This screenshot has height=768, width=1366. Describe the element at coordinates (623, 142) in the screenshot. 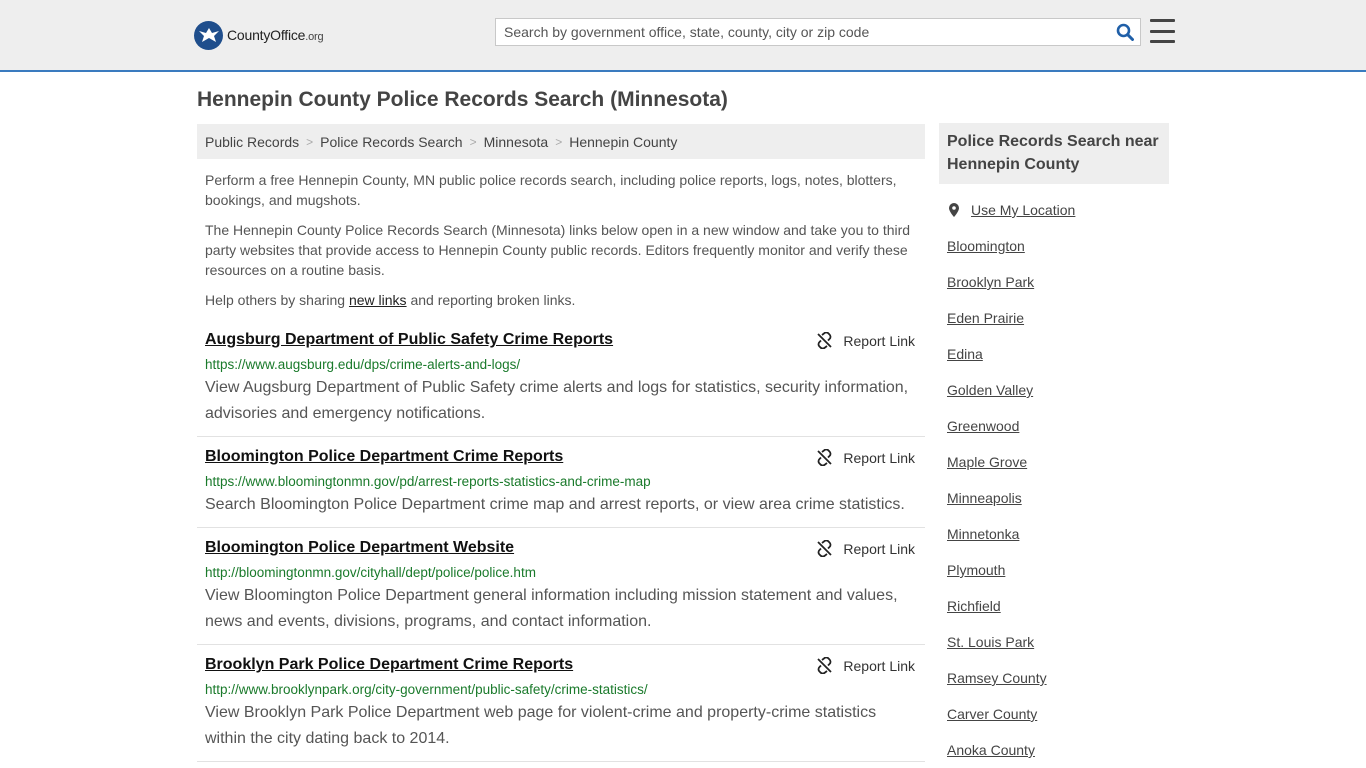

I see `breadcrumb-hennepin-county: Hennepin County` at that location.